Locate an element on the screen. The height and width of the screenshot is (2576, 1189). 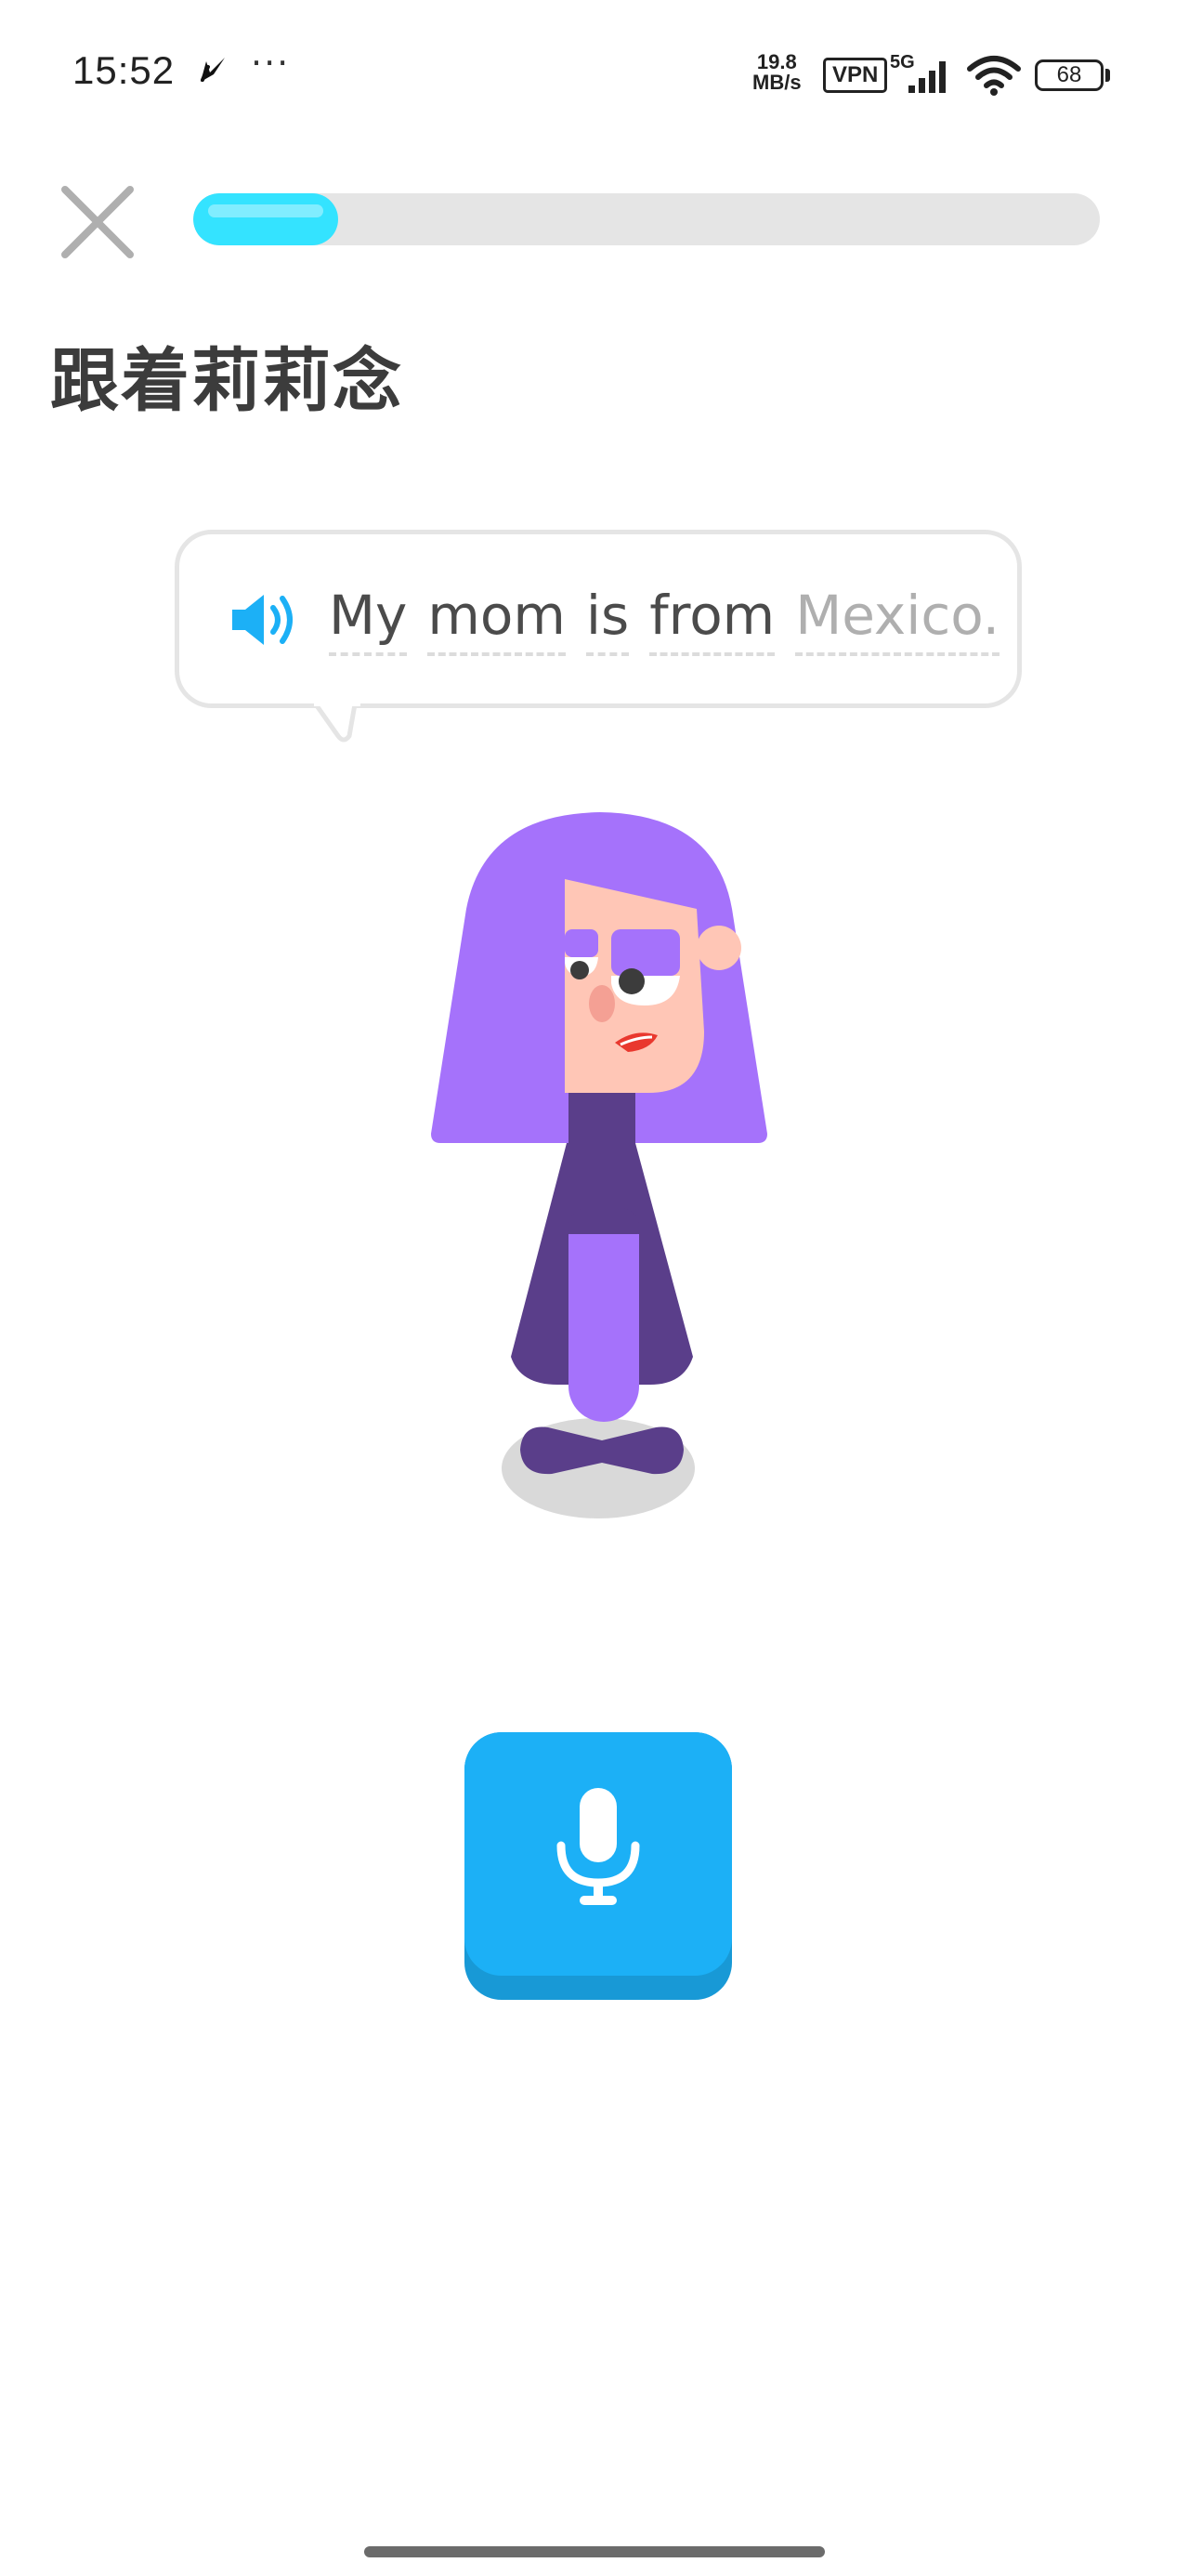
sentence-word: is is located at coordinates (607, 617).